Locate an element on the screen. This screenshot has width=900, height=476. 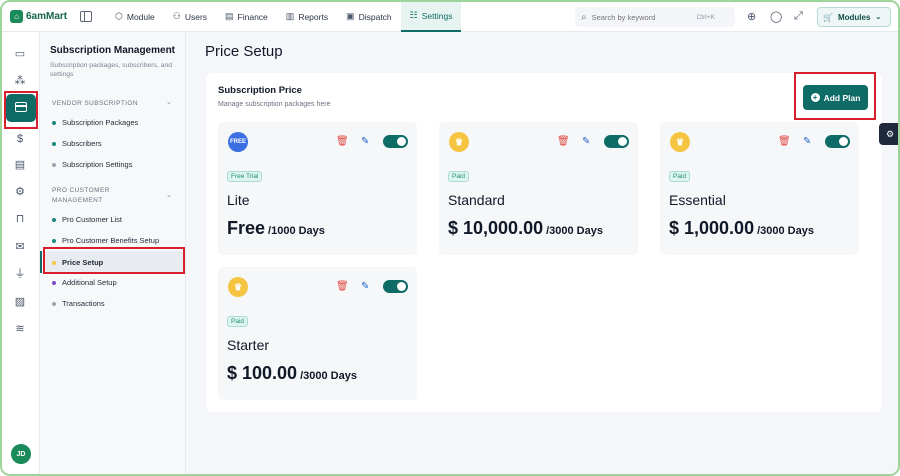
submenu-item-label: Additional Setup is located at coordinates (89, 282).